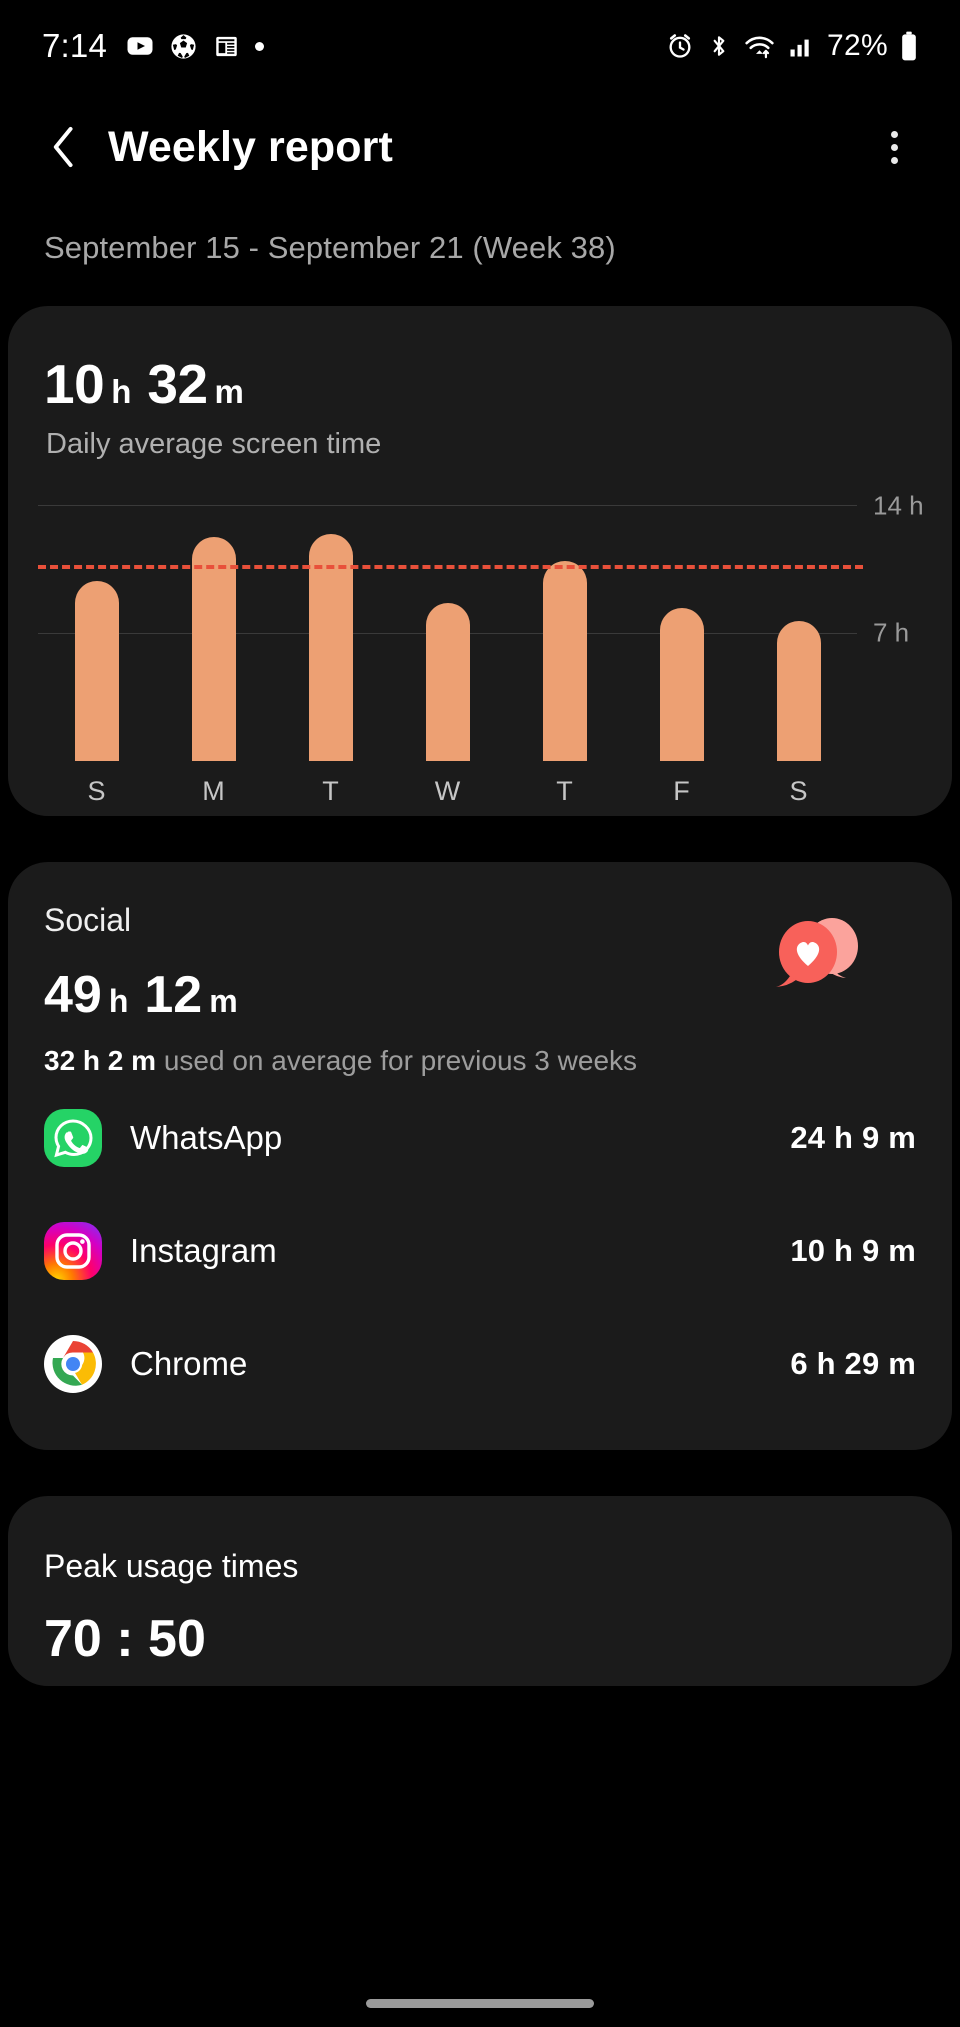 The image size is (960, 2027). I want to click on chart-plot-area: 7 h 14 h, so click(481, 620).